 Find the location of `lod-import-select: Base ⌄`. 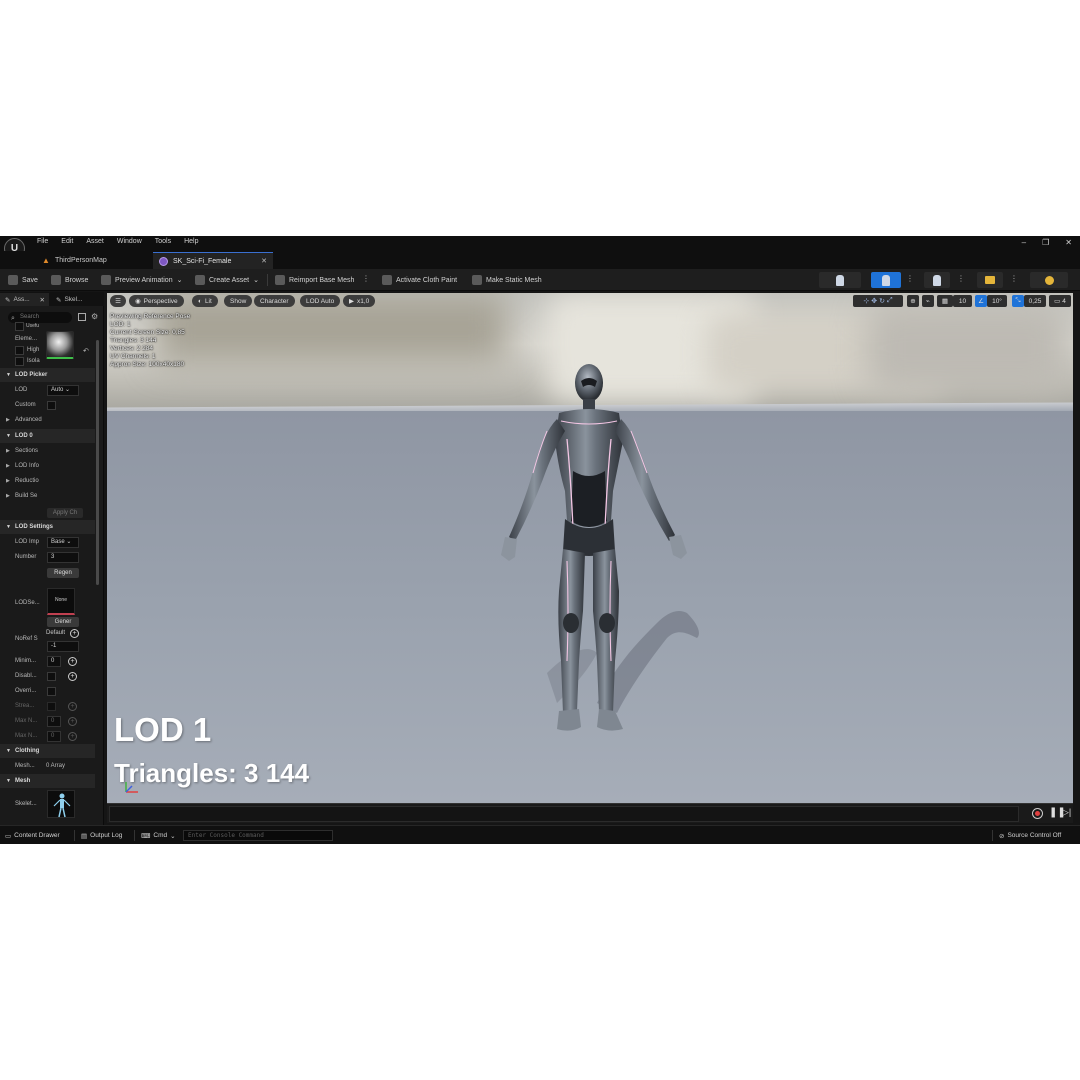

lod-import-select: Base ⌄ is located at coordinates (63, 542).